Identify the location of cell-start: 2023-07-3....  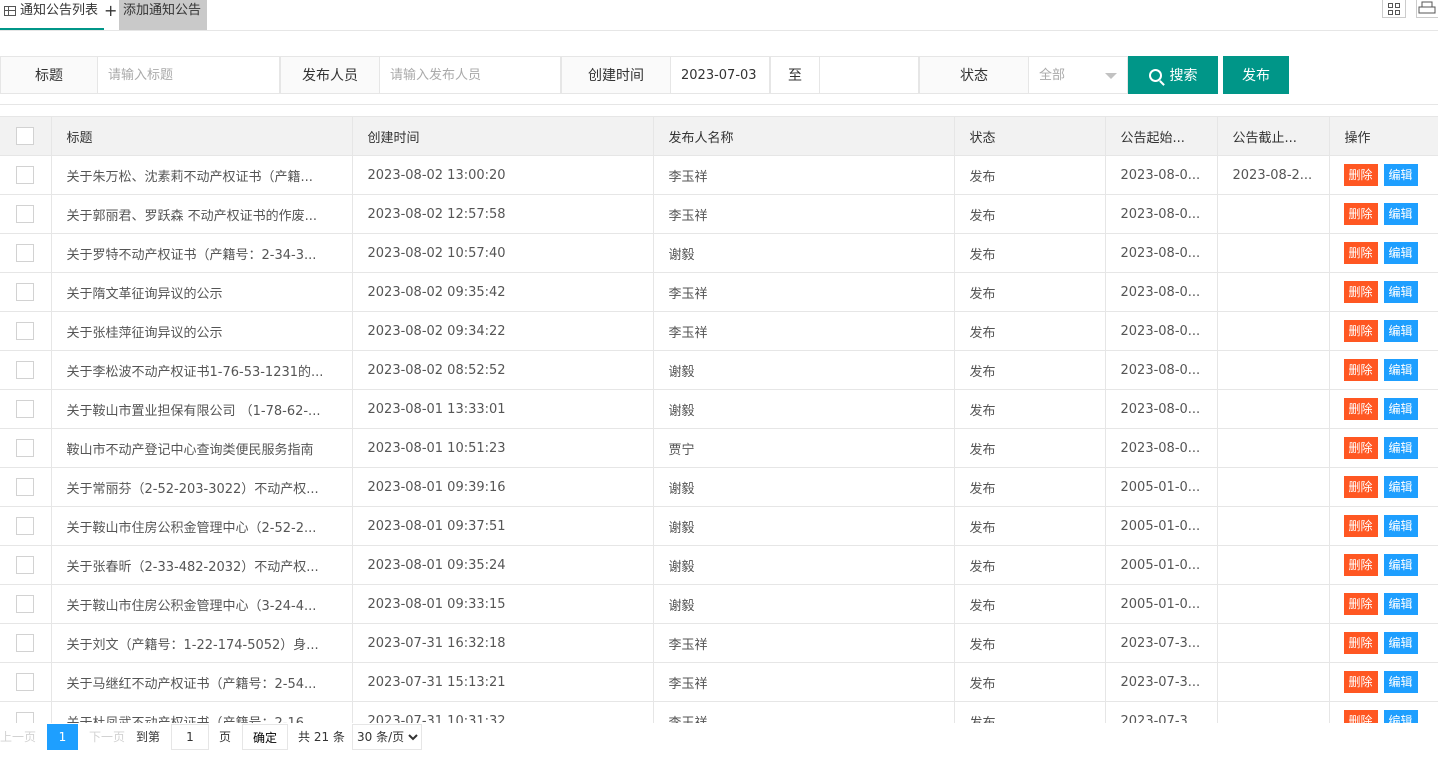
(1161, 682).